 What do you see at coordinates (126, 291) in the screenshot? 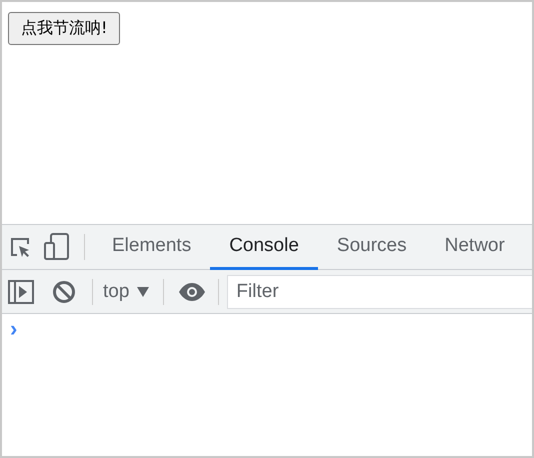
I see `context-dropdown: top` at bounding box center [126, 291].